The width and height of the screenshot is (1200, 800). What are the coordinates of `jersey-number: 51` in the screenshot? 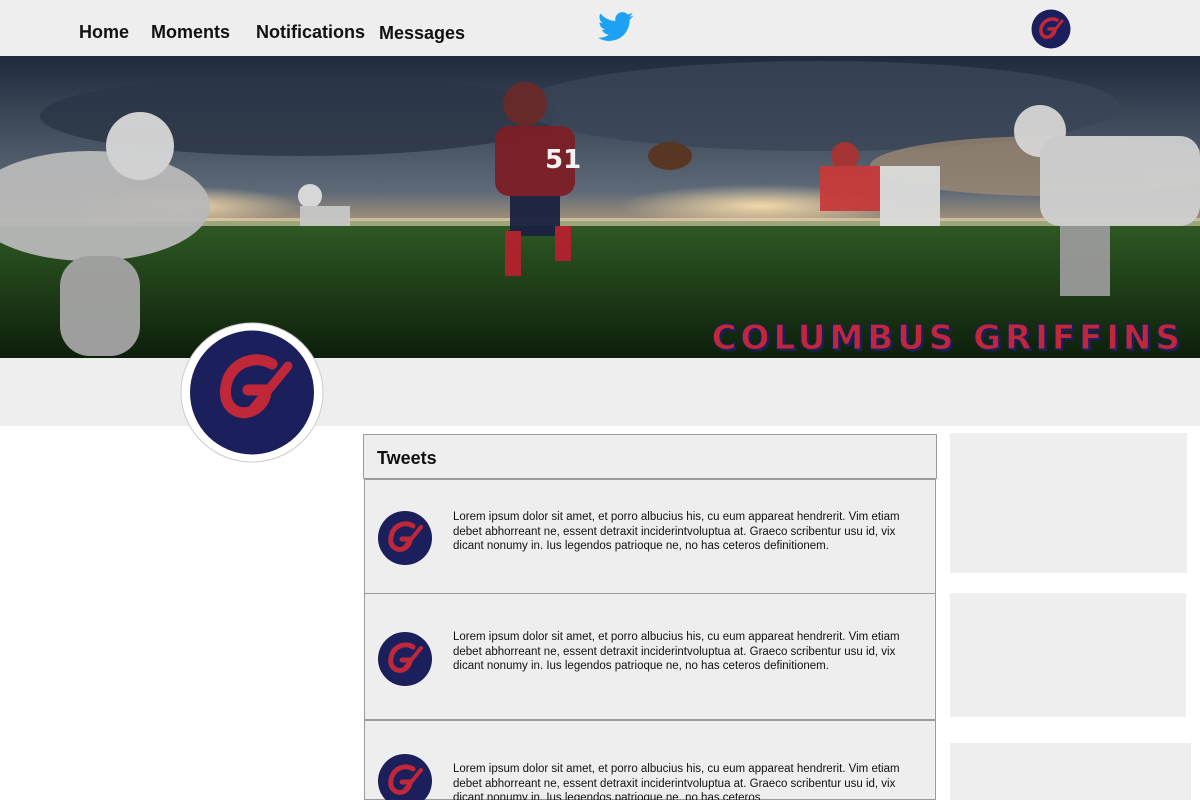 It's located at (563, 160).